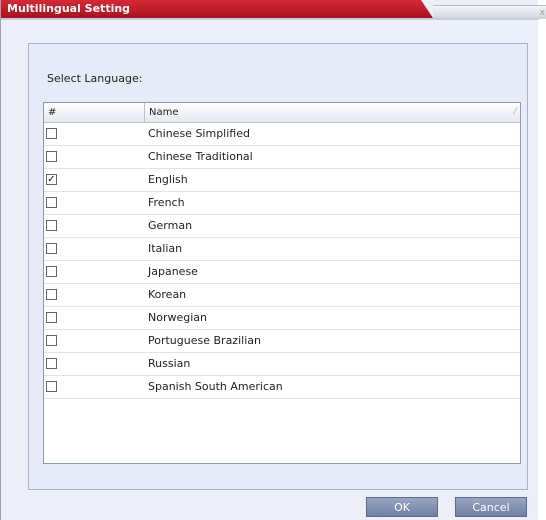 This screenshot has height=520, width=546. I want to click on language-name: Italian, so click(165, 248).